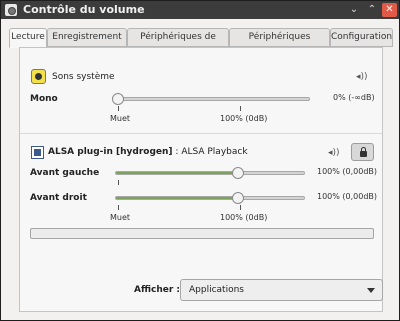 The height and width of the screenshot is (321, 400). What do you see at coordinates (87, 37) in the screenshot?
I see `tab-recording: Enregistrement` at bounding box center [87, 37].